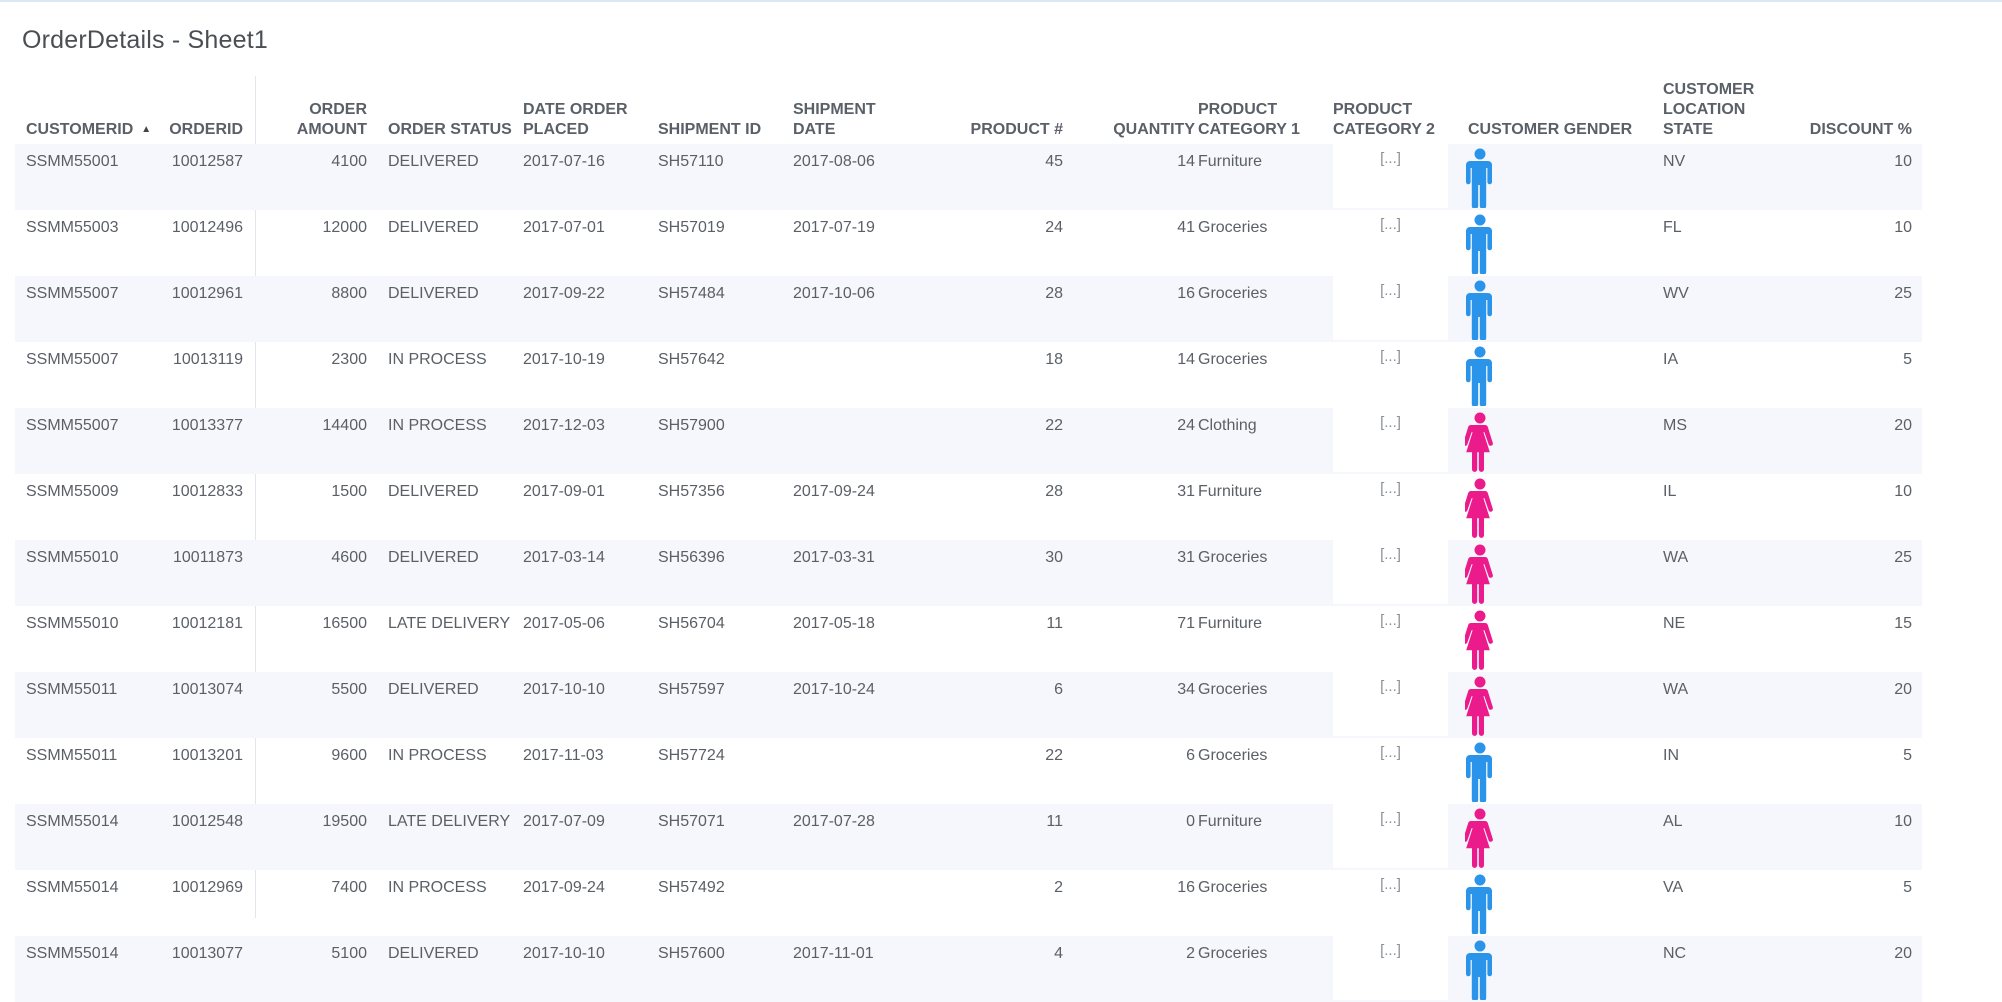 The height and width of the screenshot is (1002, 2002). Describe the element at coordinates (1058, 887) in the screenshot. I see `cell-product-num: 2` at that location.